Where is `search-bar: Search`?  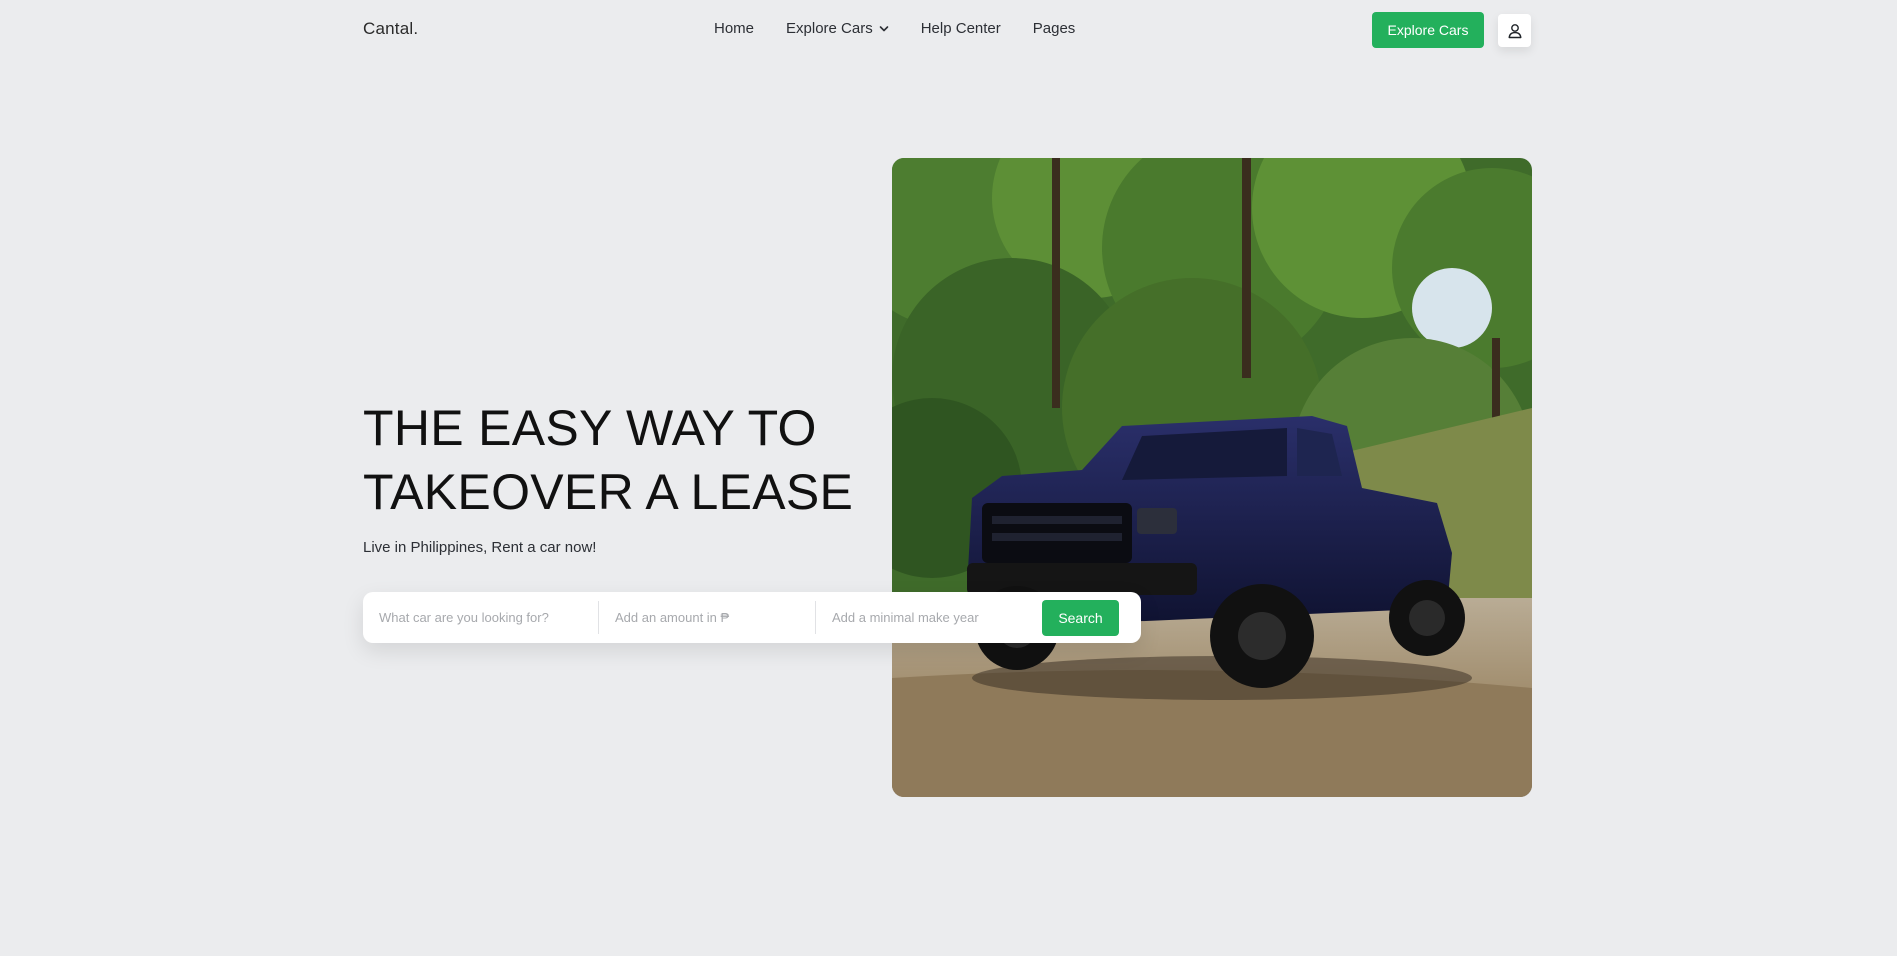 search-bar: Search is located at coordinates (752, 617).